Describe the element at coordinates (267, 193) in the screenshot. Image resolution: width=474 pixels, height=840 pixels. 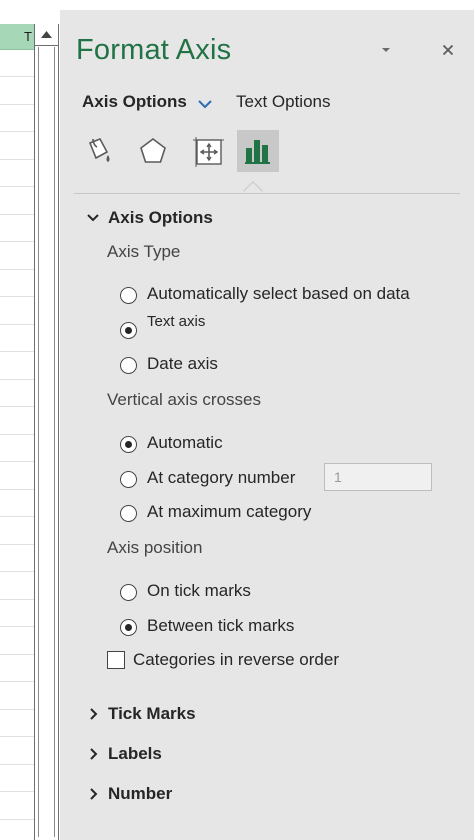
I see `pane-divider` at that location.